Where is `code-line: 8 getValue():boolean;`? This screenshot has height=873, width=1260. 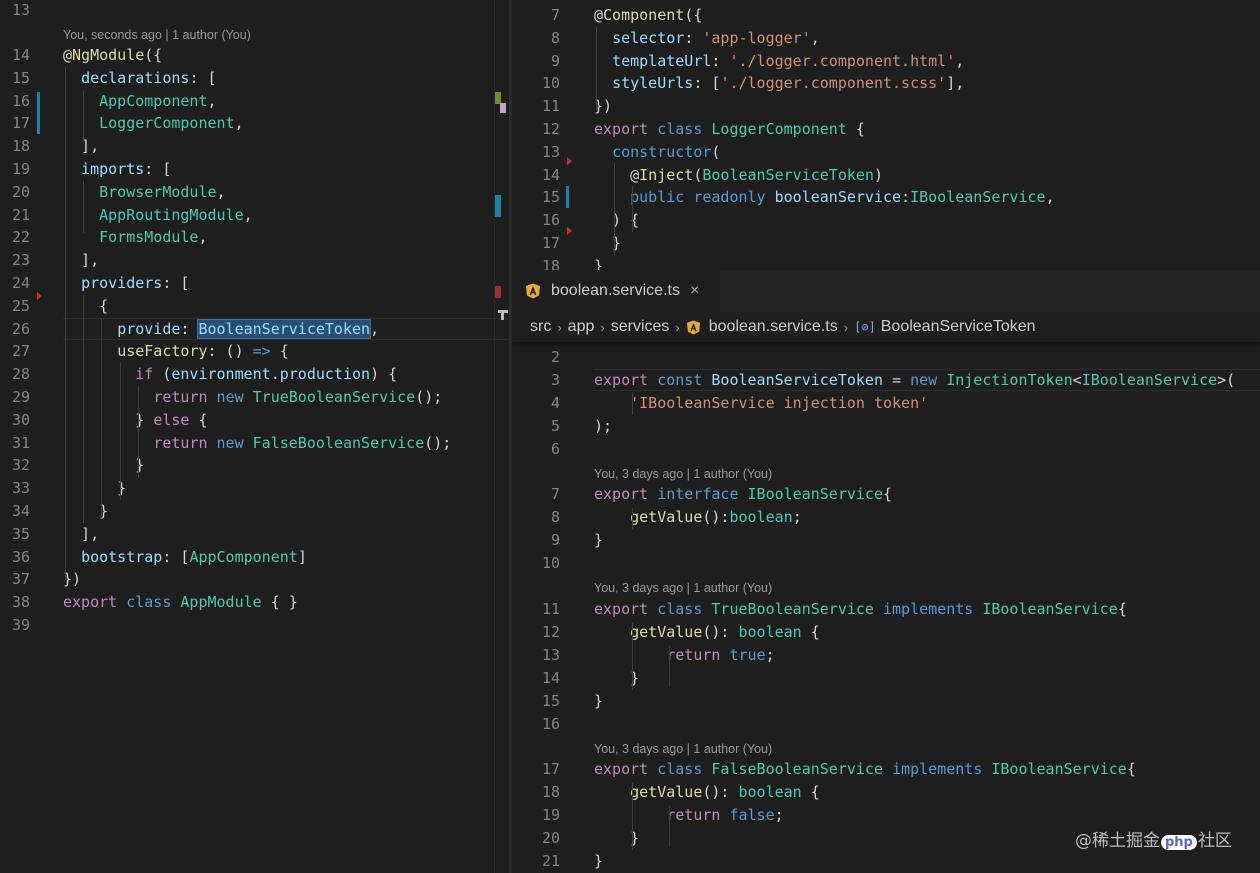 code-line: 8 getValue():boolean; is located at coordinates (886, 517).